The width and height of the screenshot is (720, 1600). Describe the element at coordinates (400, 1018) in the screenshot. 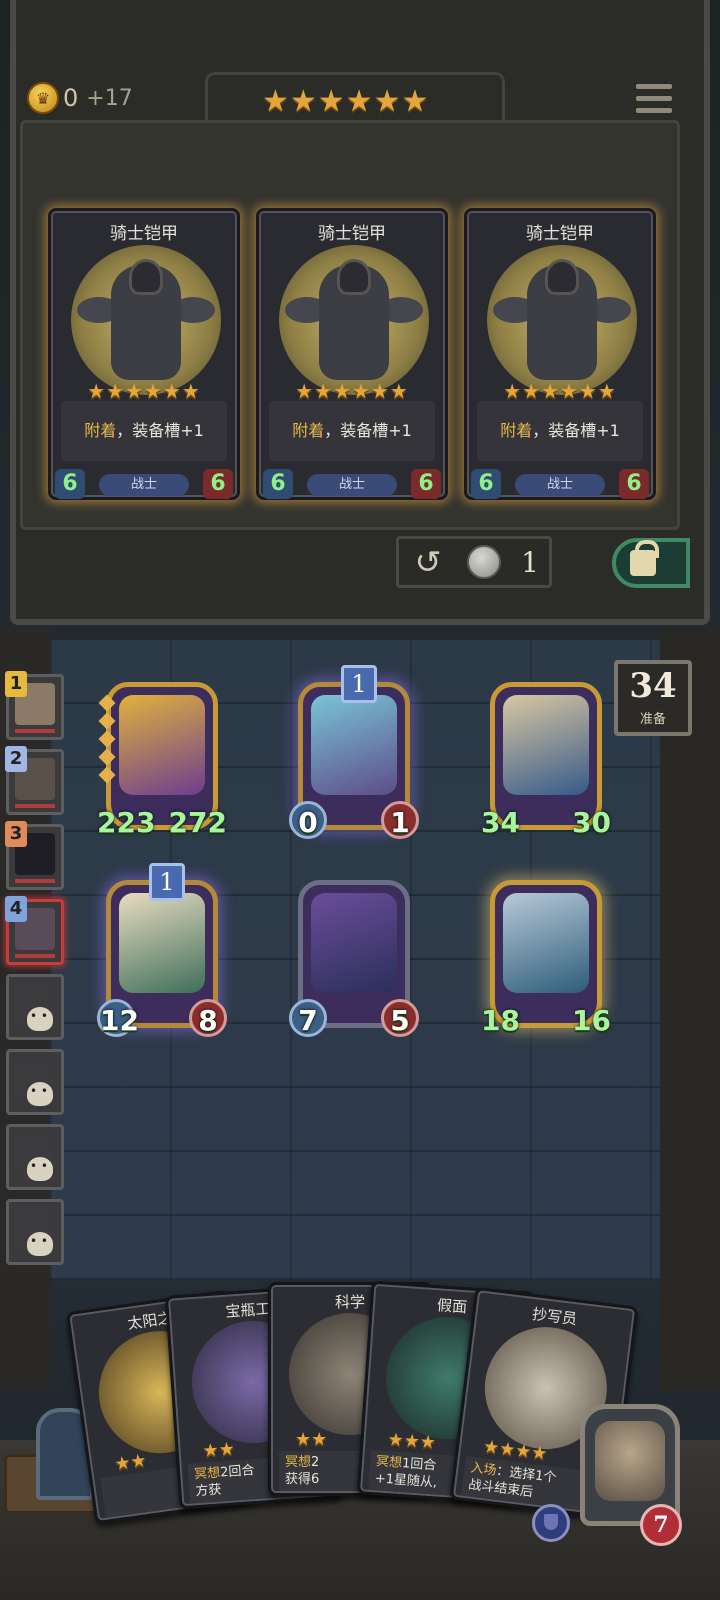

I see `unit-health: 5` at that location.